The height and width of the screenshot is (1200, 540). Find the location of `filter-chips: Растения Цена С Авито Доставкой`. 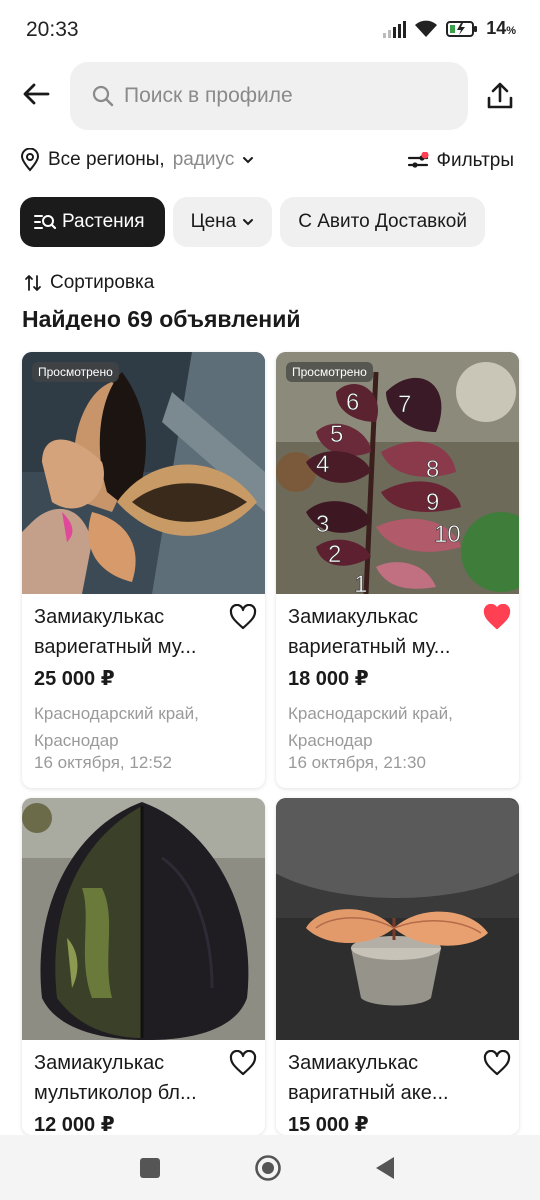

filter-chips: Растения Цена С Авито Доставкой is located at coordinates (252, 222).